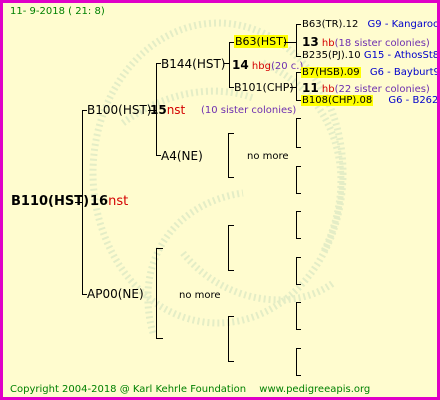 This screenshot has height=400, width=440. I want to click on b144-note: (20 c.), so click(287, 66).